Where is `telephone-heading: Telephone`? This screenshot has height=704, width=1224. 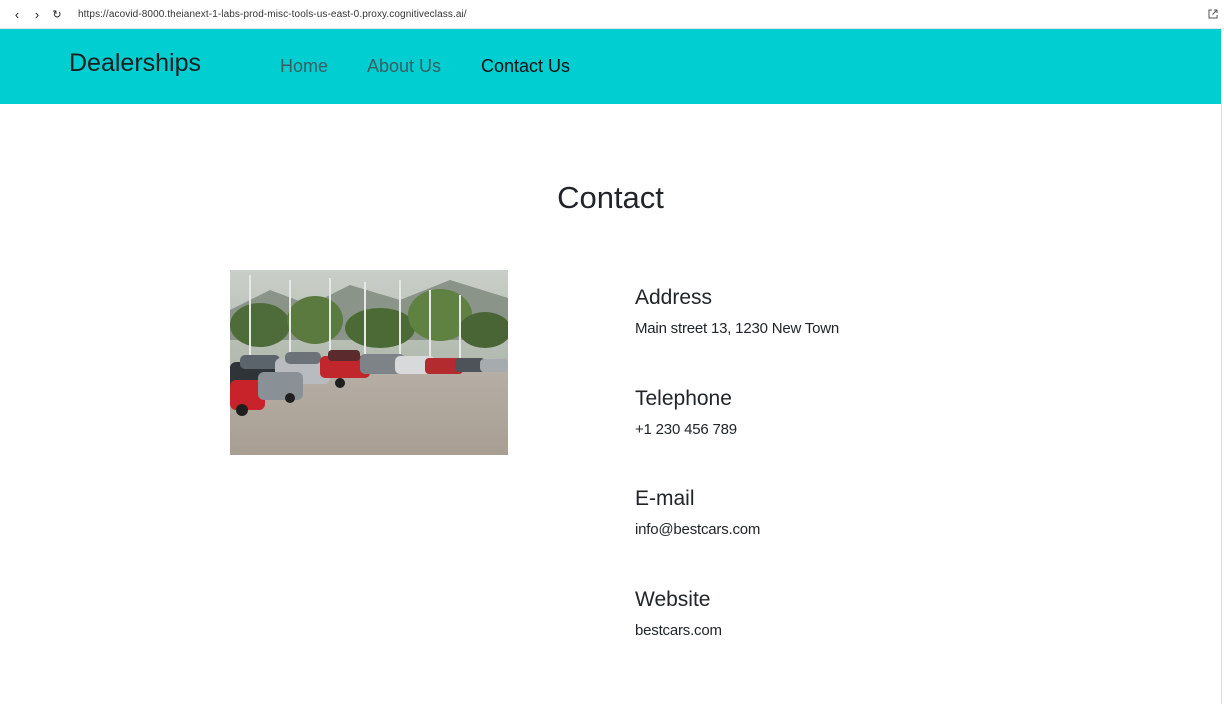 telephone-heading: Telephone is located at coordinates (683, 398).